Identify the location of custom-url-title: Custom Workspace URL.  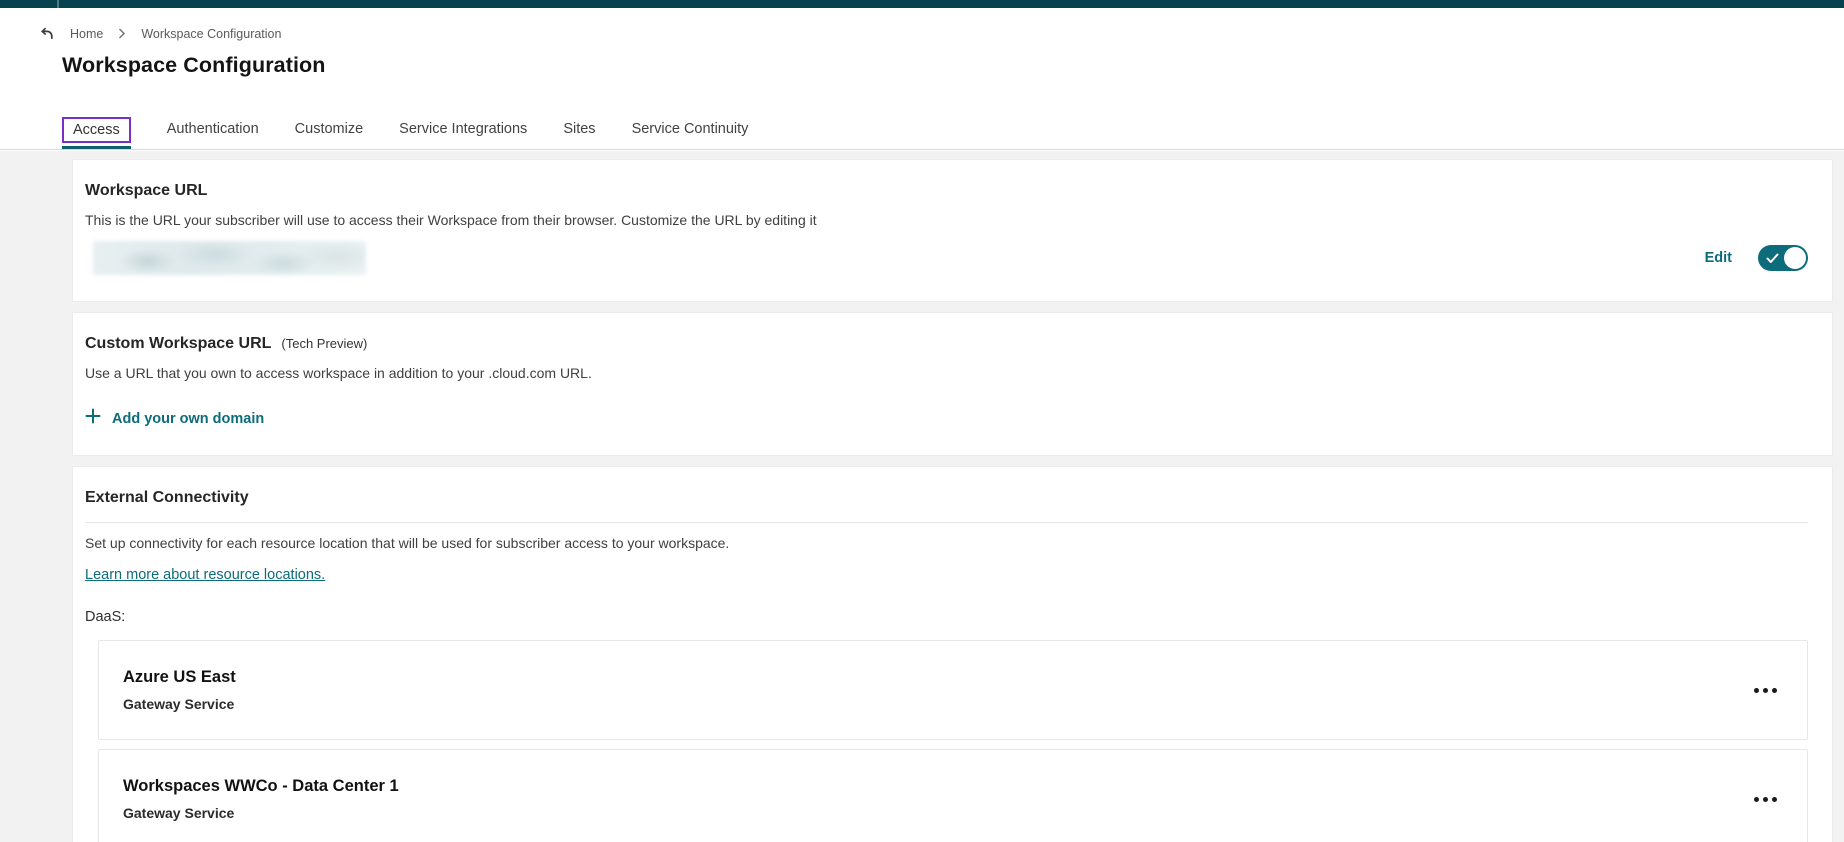
(178, 343).